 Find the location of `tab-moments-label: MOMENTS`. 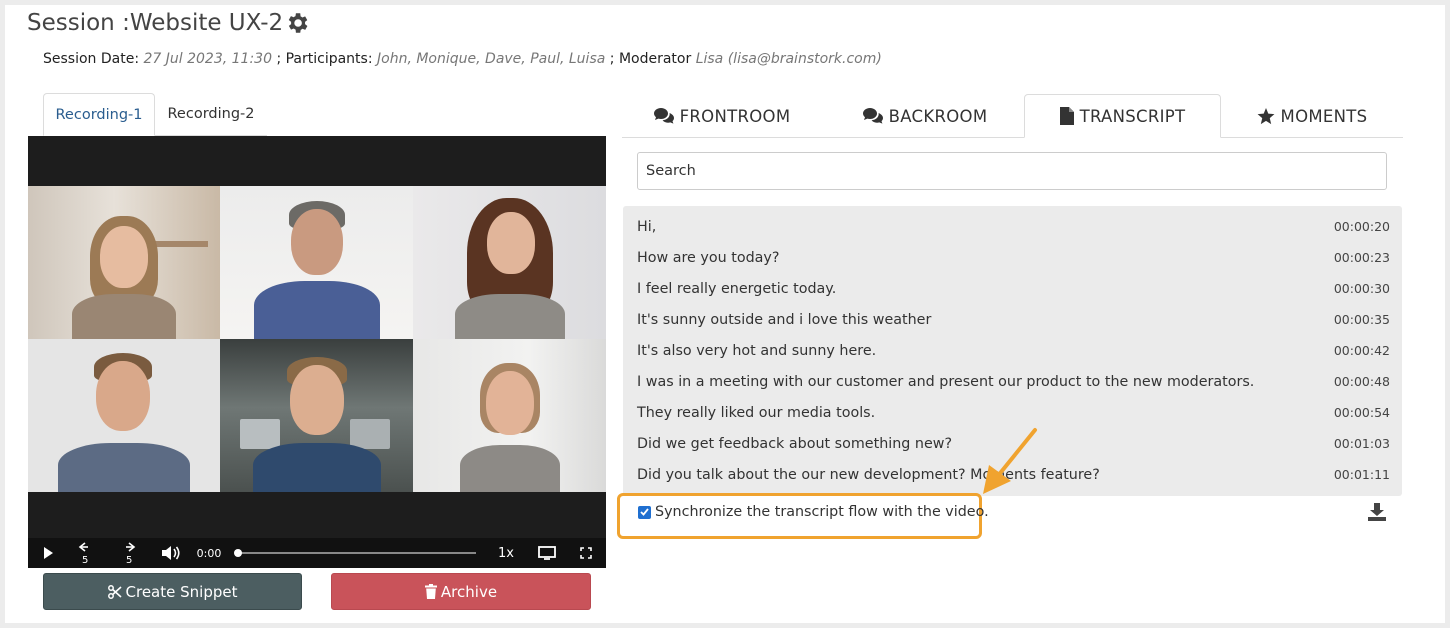

tab-moments-label: MOMENTS is located at coordinates (1324, 116).